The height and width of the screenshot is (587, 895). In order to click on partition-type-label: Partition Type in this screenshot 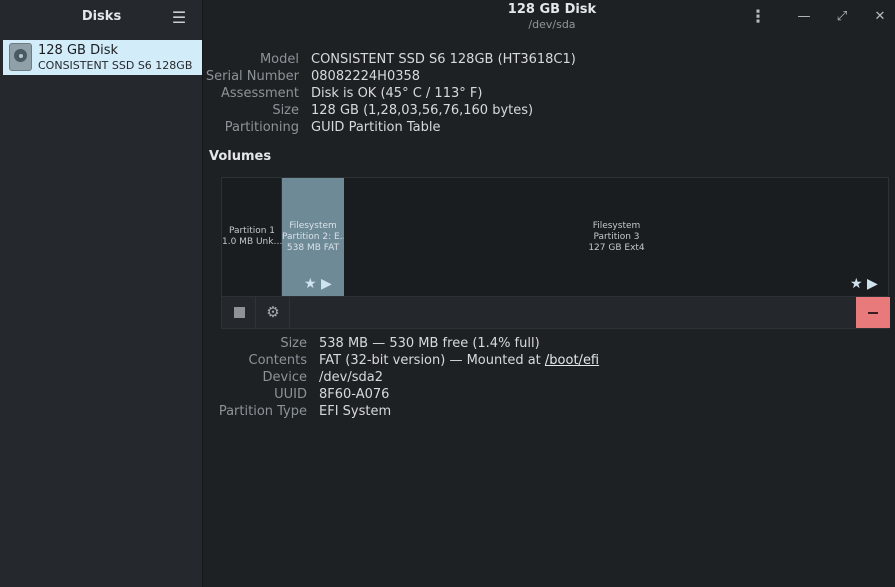, I will do `click(262, 411)`.